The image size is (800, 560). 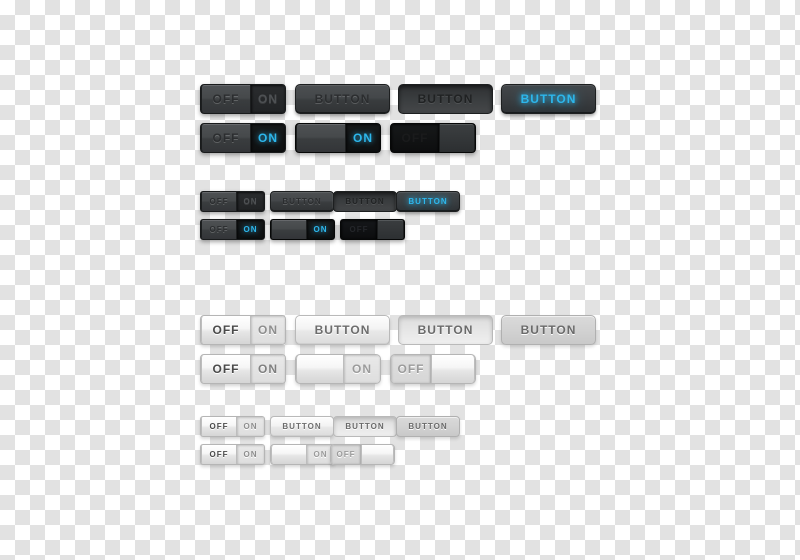 I want to click on button-light-small-flat: BUTTON, so click(x=428, y=426).